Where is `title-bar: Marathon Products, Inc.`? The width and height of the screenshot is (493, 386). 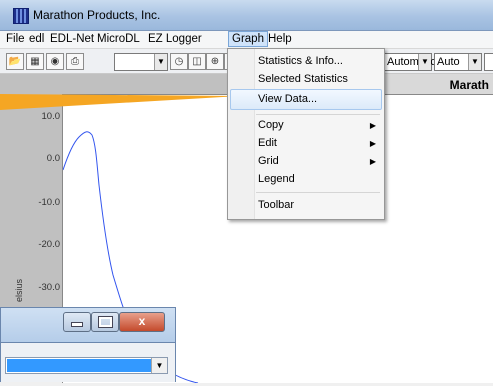 title-bar: Marathon Products, Inc. is located at coordinates (246, 15).